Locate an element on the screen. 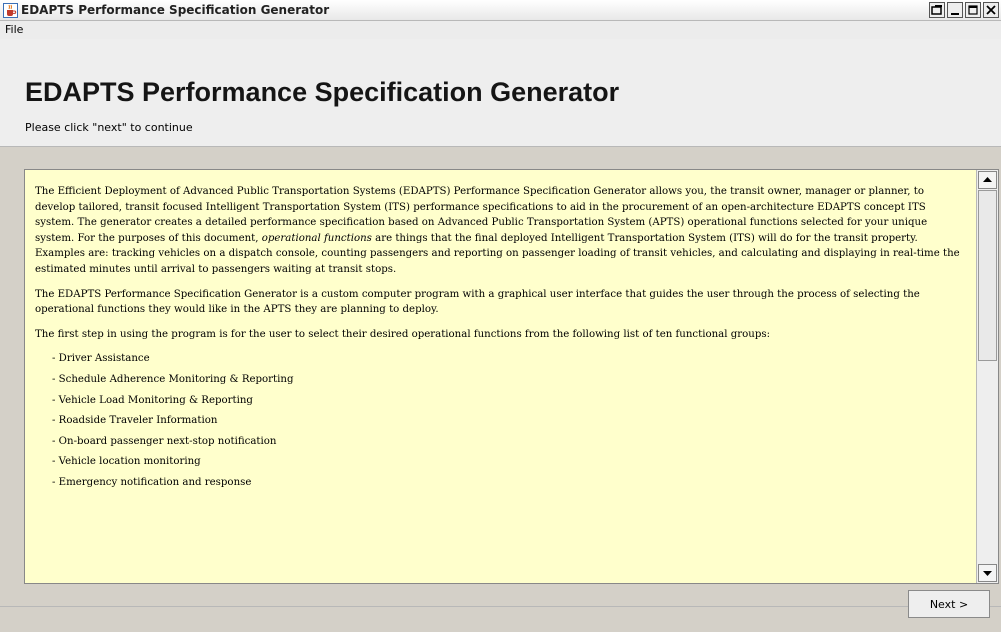 This screenshot has height=632, width=1001. p1-emphasis-2: functions is located at coordinates (348, 238).